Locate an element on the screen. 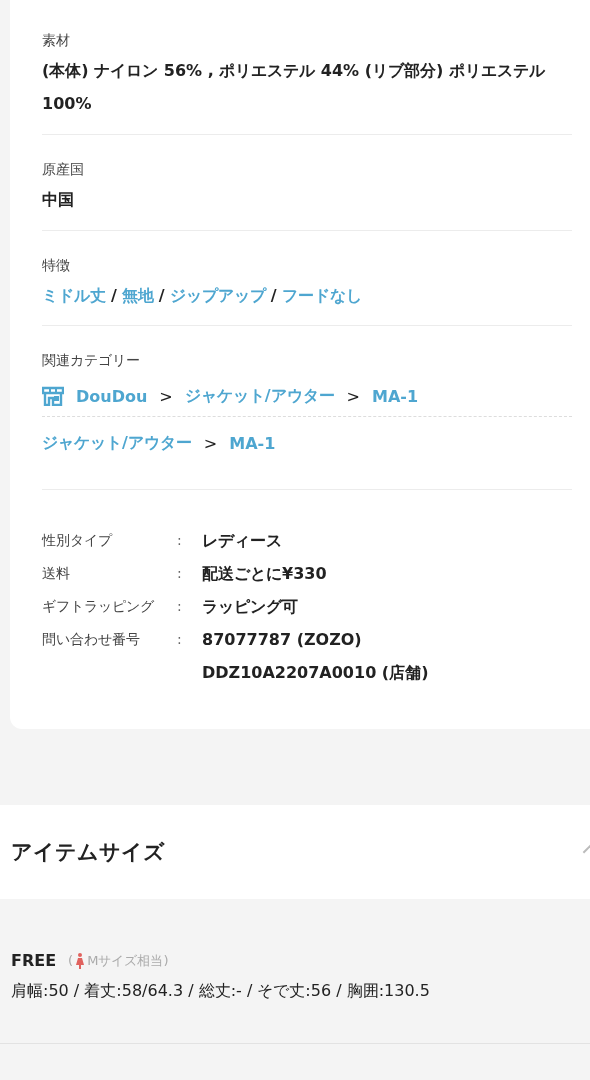  shop-icon is located at coordinates (53, 396).